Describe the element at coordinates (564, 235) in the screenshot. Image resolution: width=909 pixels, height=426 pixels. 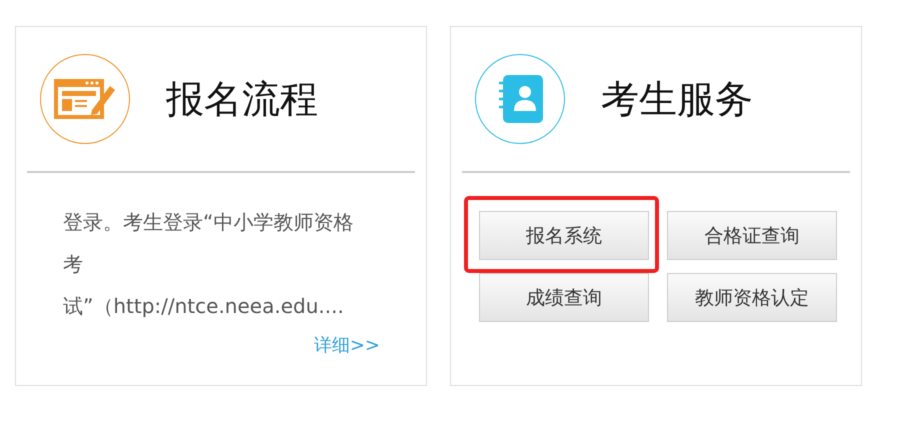
I see `service-button: 报名系统` at that location.